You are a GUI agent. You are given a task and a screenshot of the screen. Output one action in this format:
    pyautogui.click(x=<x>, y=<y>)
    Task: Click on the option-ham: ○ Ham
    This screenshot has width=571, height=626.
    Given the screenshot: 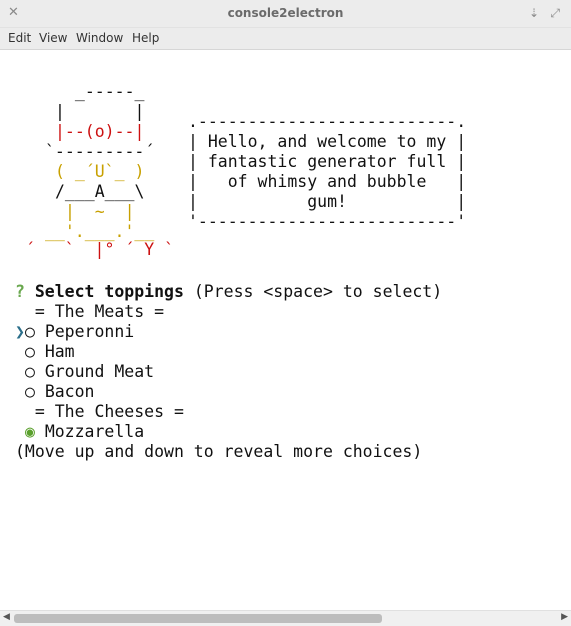 What is the action you would take?
    pyautogui.click(x=45, y=352)
    